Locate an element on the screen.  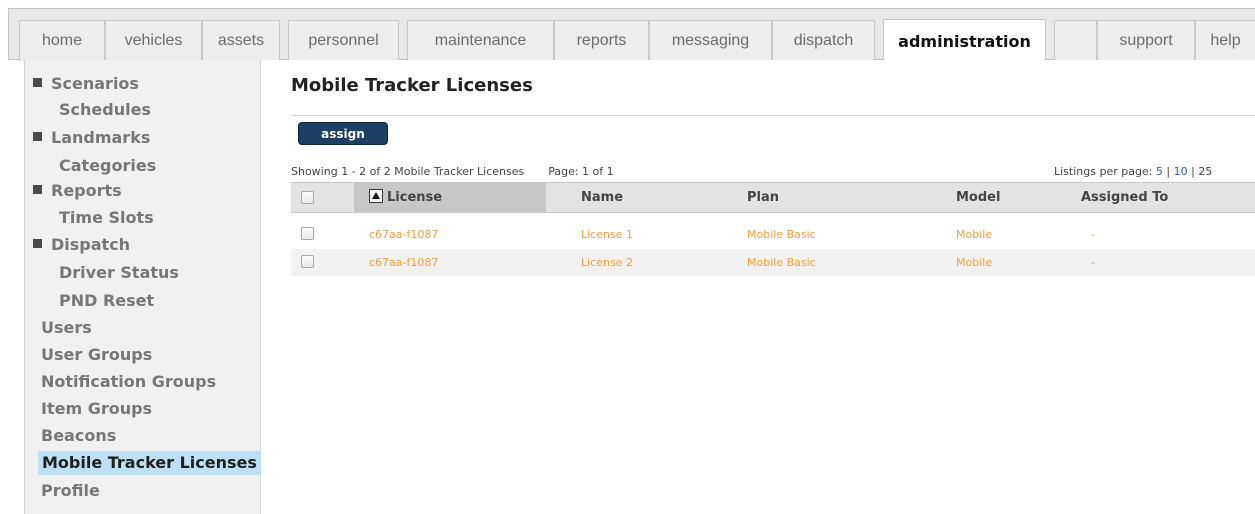
tab-support: support is located at coordinates (1146, 40).